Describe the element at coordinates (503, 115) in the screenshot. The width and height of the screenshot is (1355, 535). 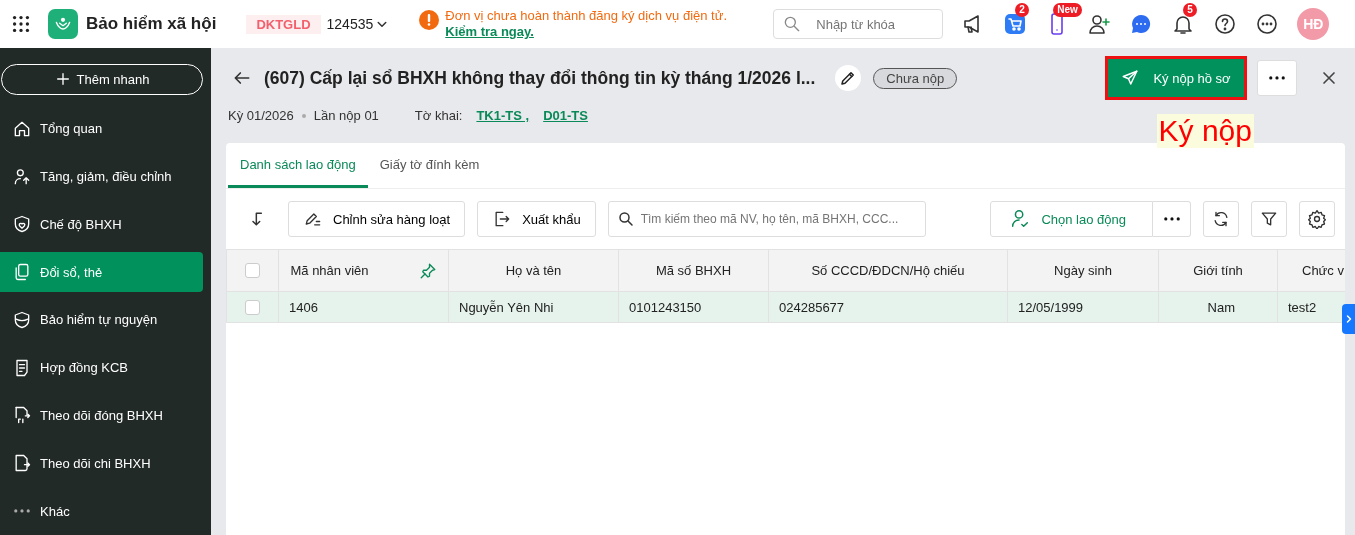
I see `form-link: TK1-TS ,` at that location.